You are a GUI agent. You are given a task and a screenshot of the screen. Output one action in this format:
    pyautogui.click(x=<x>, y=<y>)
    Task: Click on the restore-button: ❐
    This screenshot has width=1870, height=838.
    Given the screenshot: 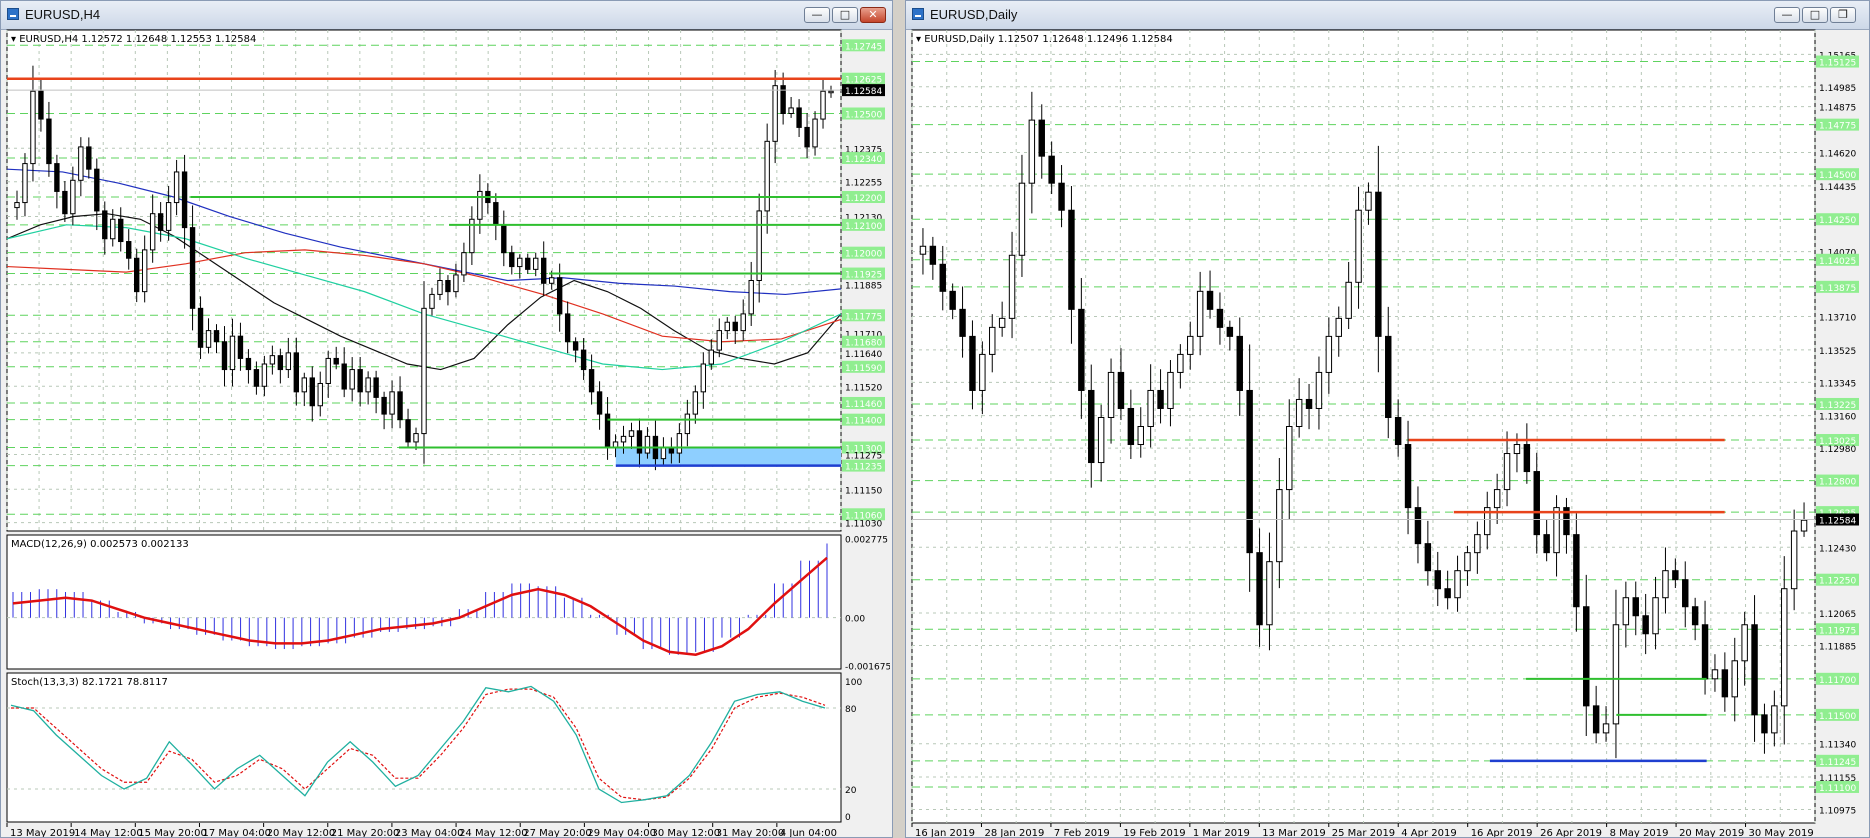 What is the action you would take?
    pyautogui.click(x=1843, y=15)
    